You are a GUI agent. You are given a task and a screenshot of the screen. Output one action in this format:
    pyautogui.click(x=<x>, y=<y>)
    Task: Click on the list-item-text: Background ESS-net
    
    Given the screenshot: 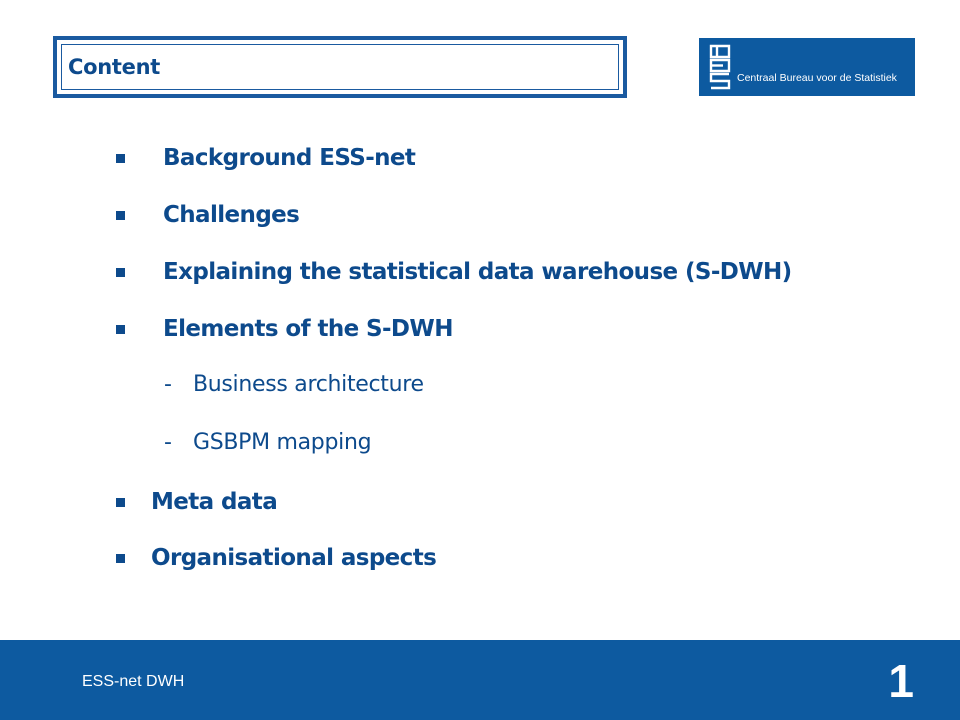 What is the action you would take?
    pyautogui.click(x=289, y=158)
    